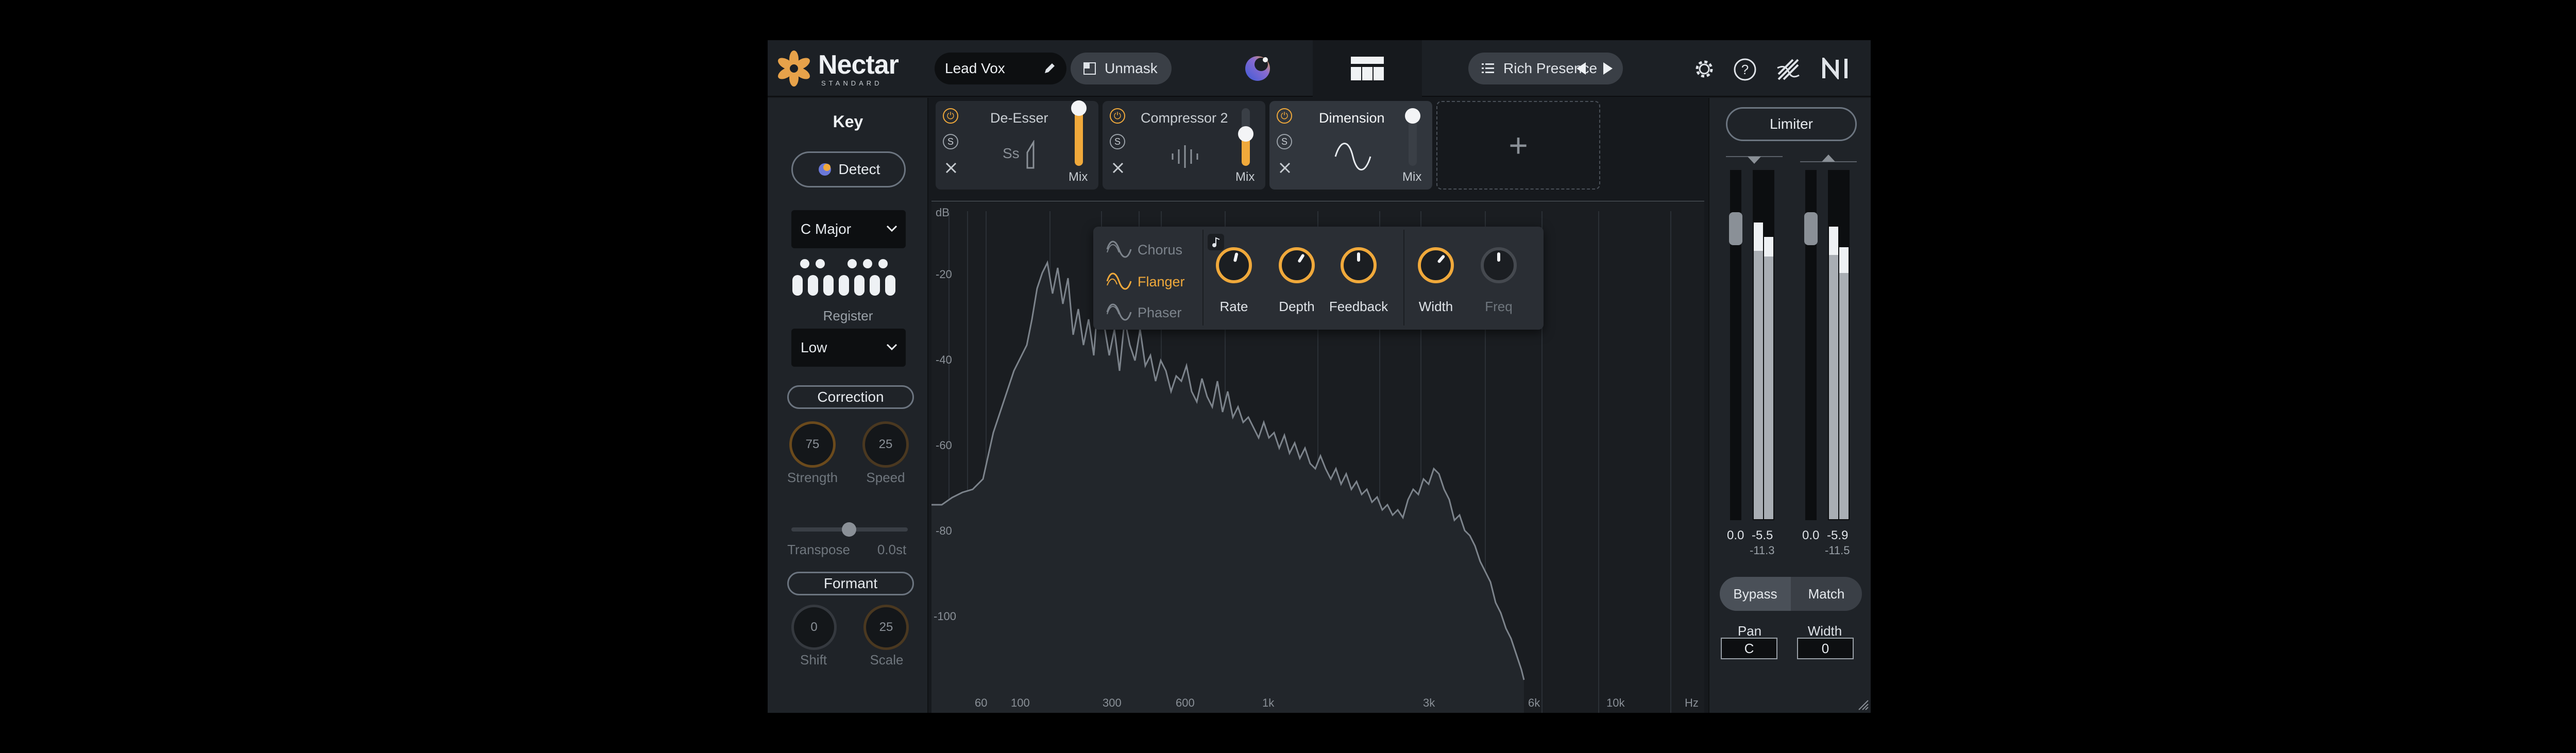 The height and width of the screenshot is (753, 2576). I want to click on module-de-esser: ⏻ S De-Esser Ss Mix, so click(1017, 145).